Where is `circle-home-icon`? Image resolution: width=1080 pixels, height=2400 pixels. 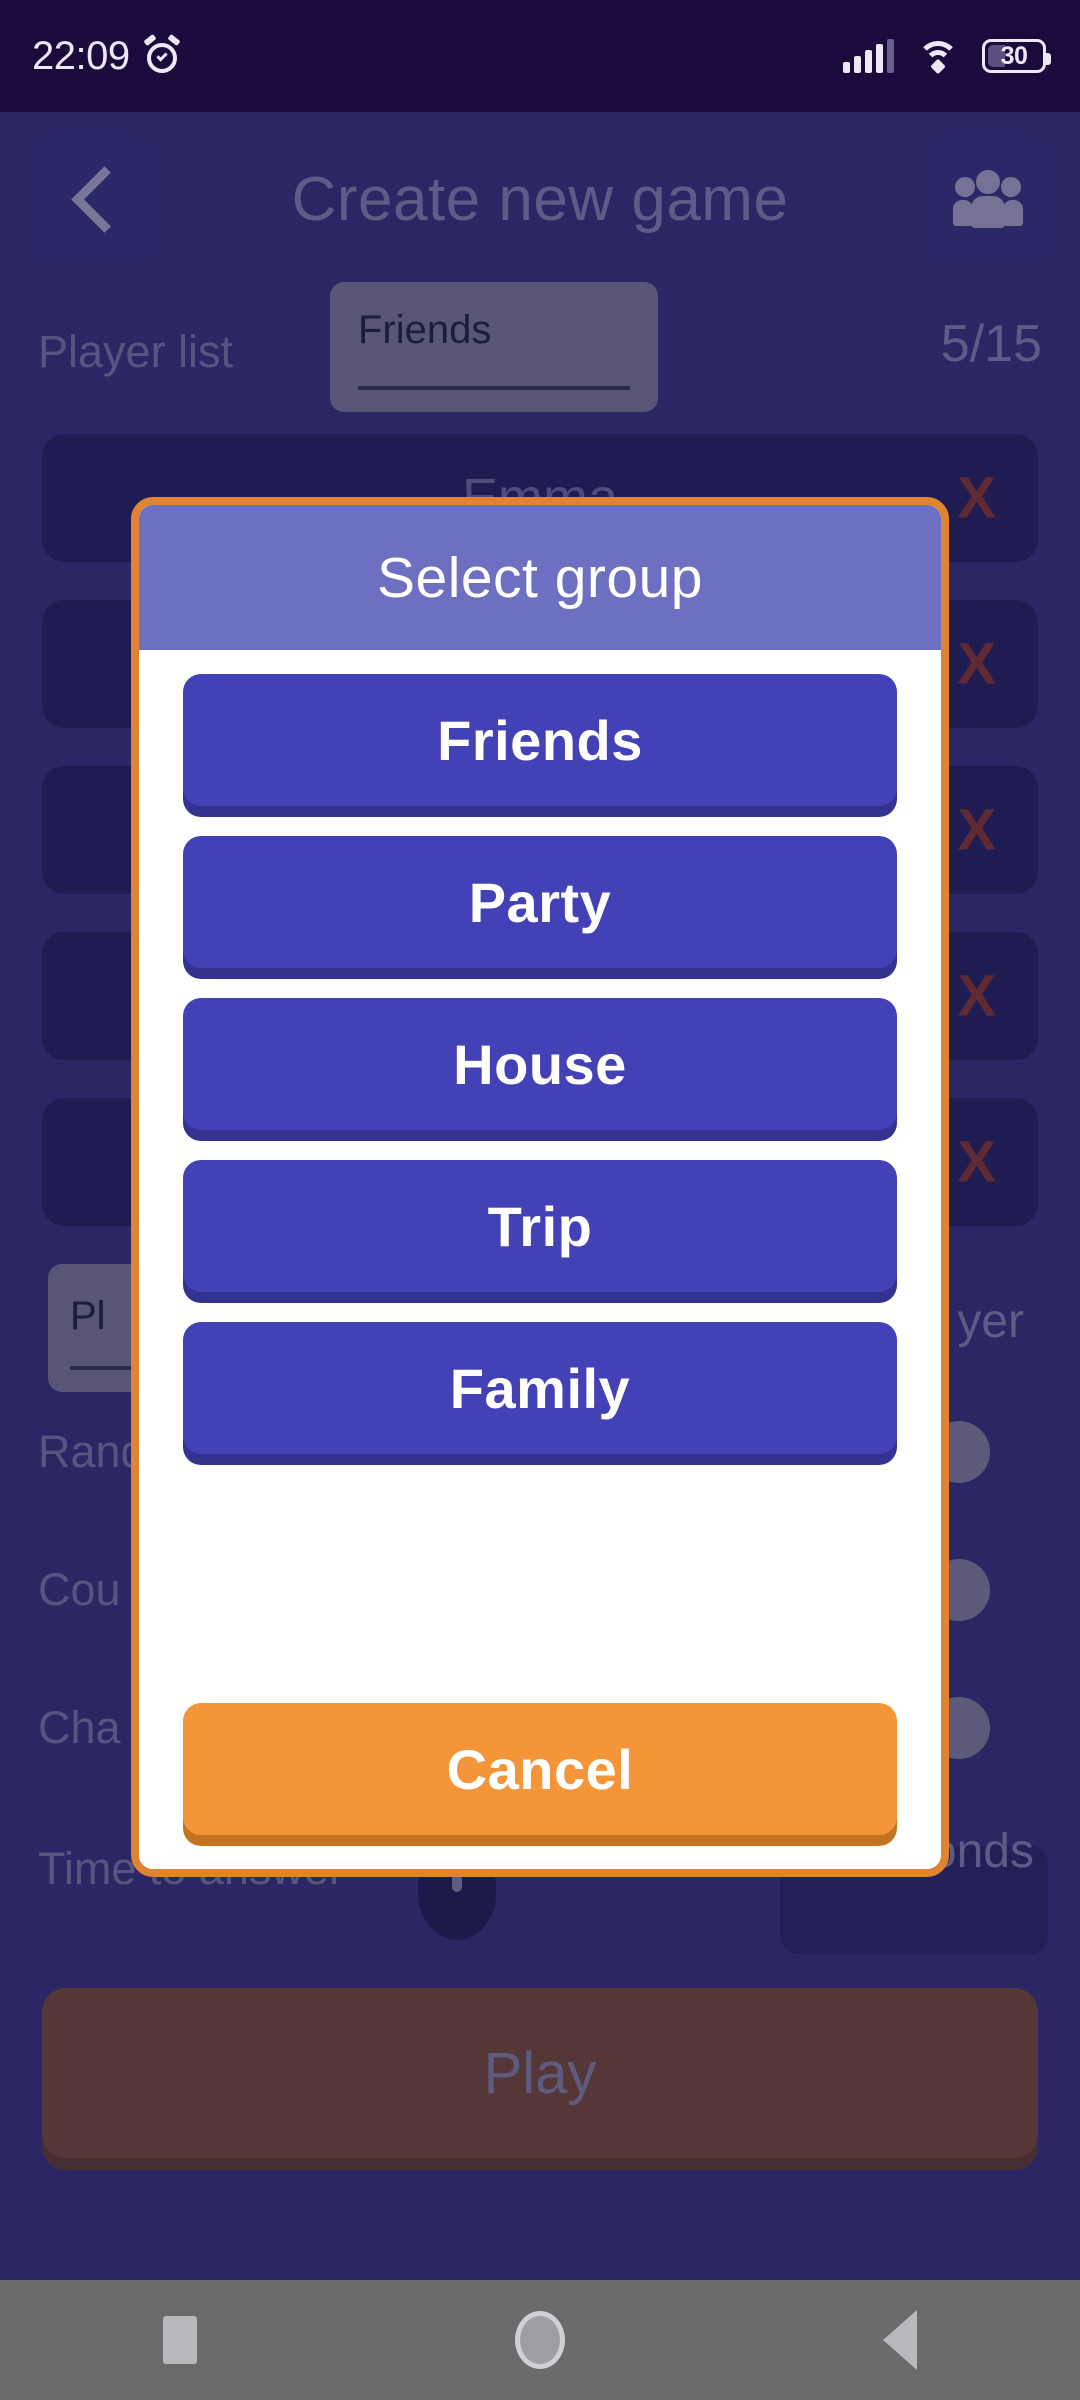 circle-home-icon is located at coordinates (540, 2340).